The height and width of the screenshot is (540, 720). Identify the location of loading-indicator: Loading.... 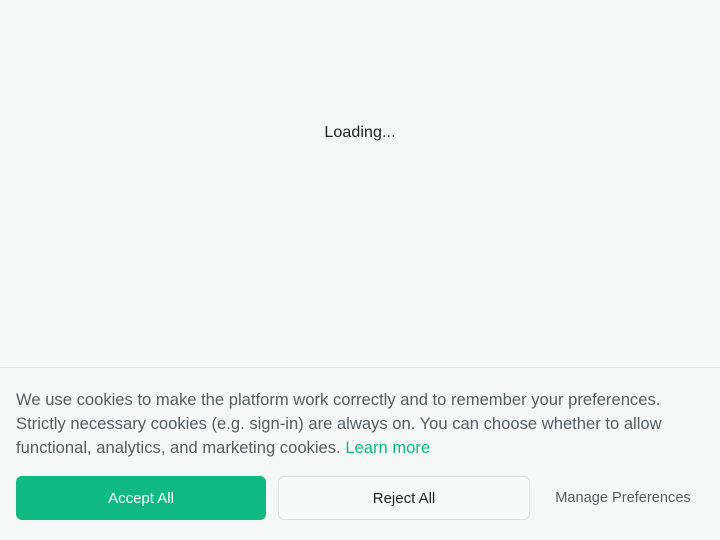
(360, 132).